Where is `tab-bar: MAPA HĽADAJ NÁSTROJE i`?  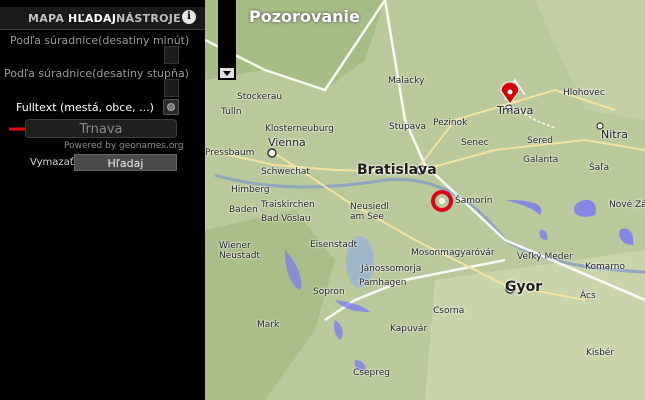
tab-bar: MAPA HĽADAJ NÁSTROJE i is located at coordinates (102, 18).